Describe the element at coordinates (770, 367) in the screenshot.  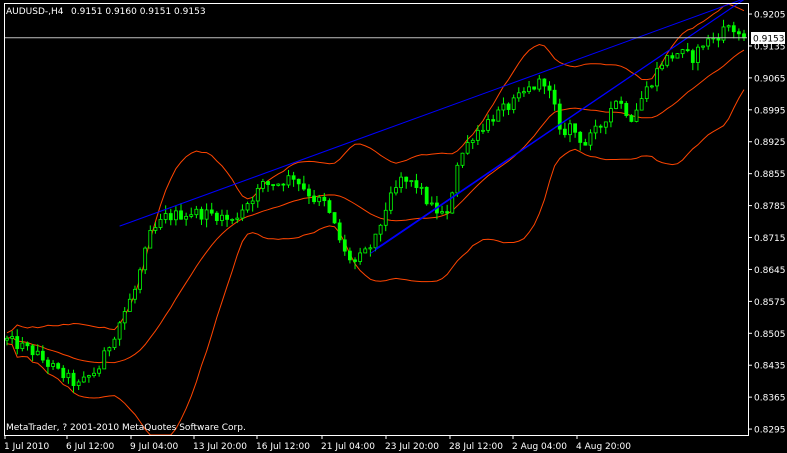
I see `y-tick-label: 0.8435` at that location.